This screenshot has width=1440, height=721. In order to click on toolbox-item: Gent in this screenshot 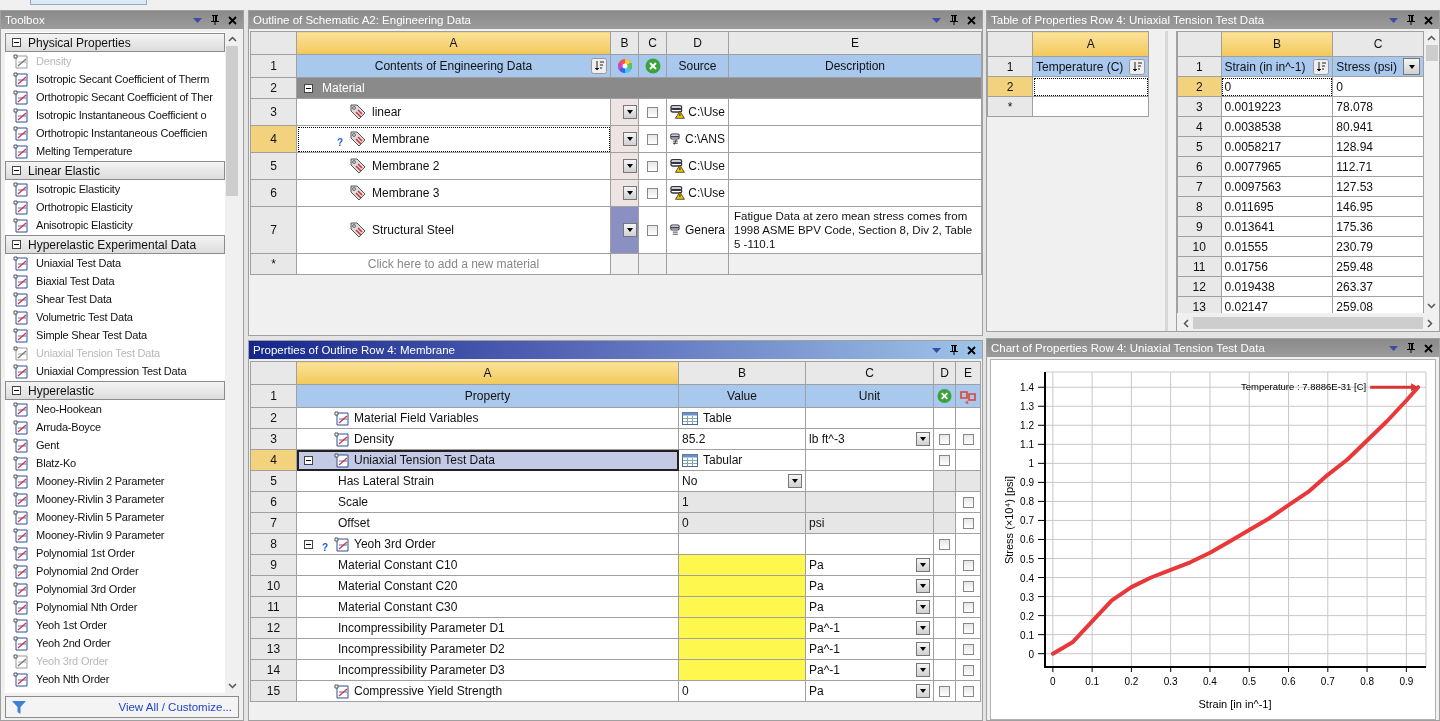, I will do `click(115, 445)`.